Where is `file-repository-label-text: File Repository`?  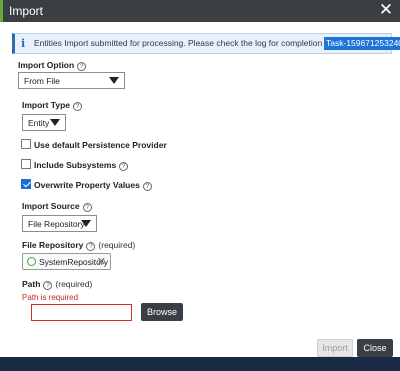 file-repository-label-text: File Repository is located at coordinates (53, 245).